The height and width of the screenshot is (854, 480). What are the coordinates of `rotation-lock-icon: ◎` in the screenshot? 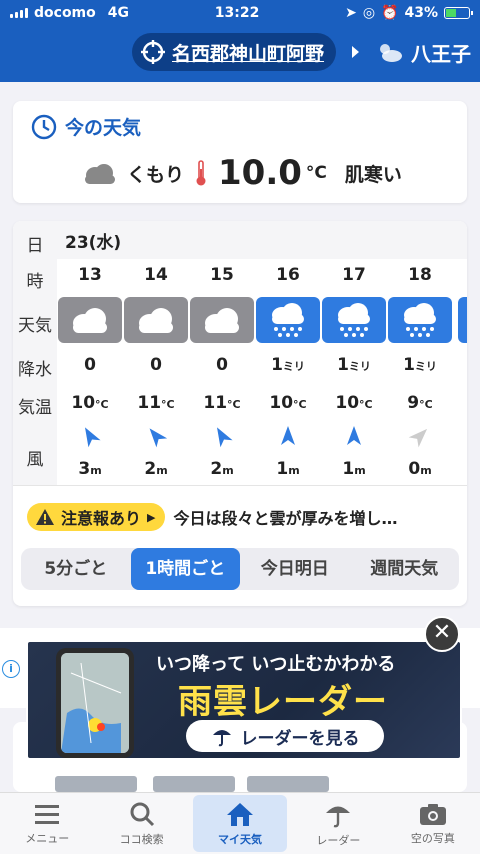 It's located at (369, 13).